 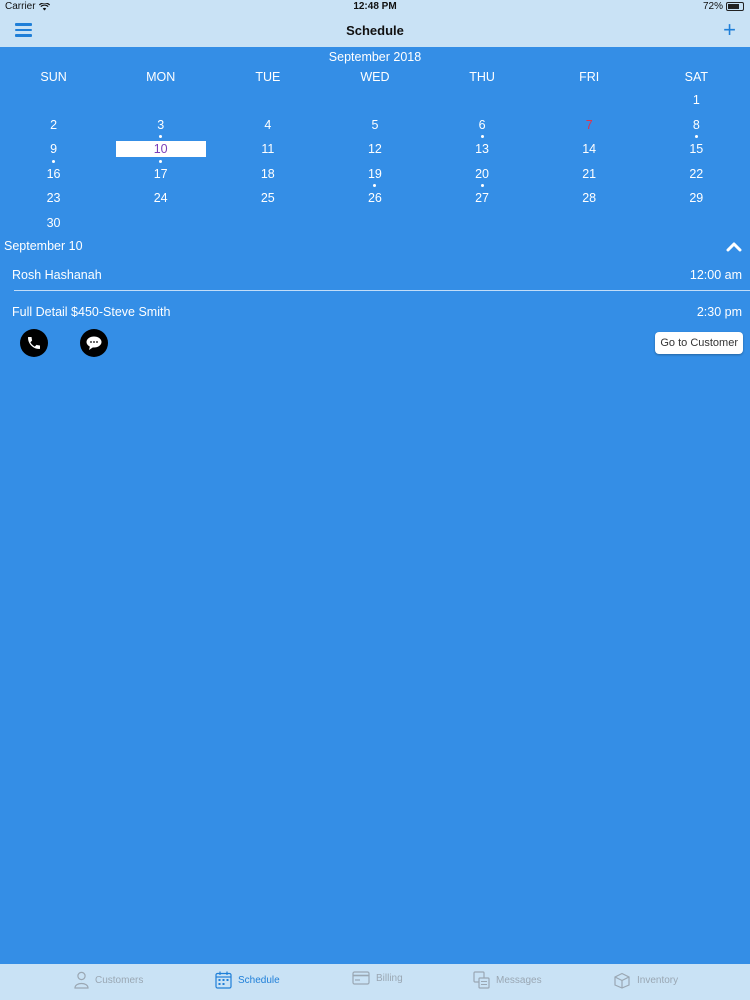 I want to click on calendar-day: 16, so click(x=53, y=178).